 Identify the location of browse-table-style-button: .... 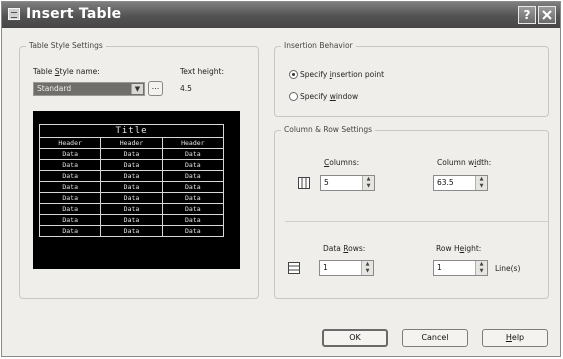
(155, 88).